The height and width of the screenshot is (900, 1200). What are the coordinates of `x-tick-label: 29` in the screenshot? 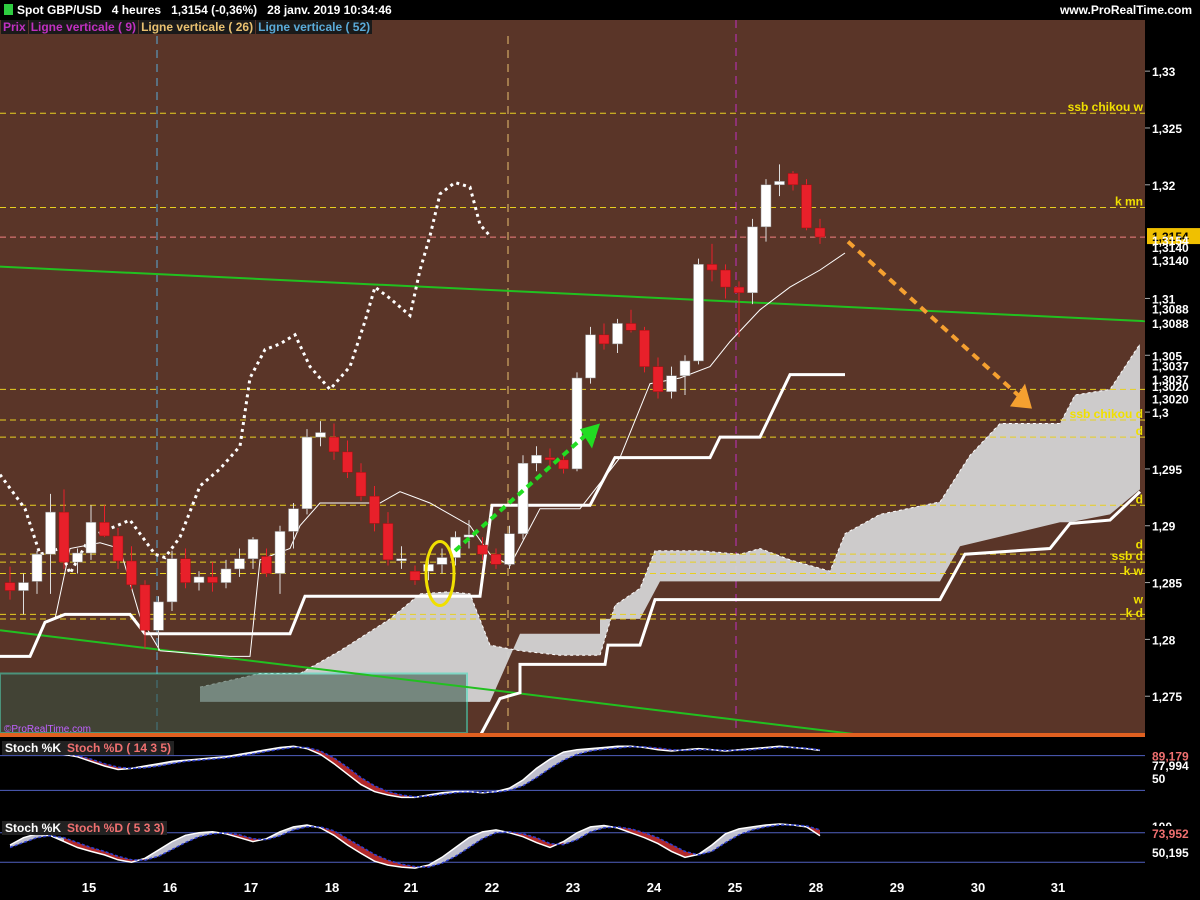 It's located at (897, 887).